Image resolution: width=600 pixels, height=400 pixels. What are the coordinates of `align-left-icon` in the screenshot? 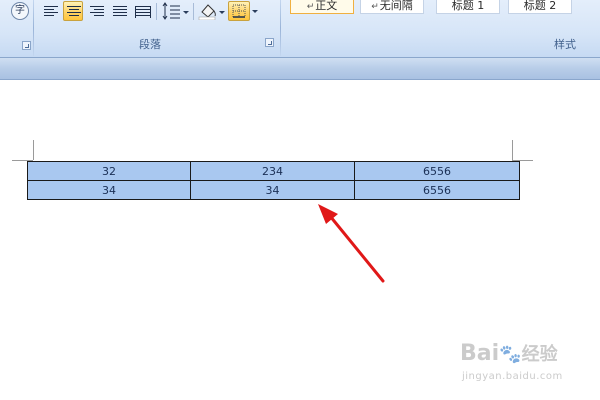 It's located at (51, 12).